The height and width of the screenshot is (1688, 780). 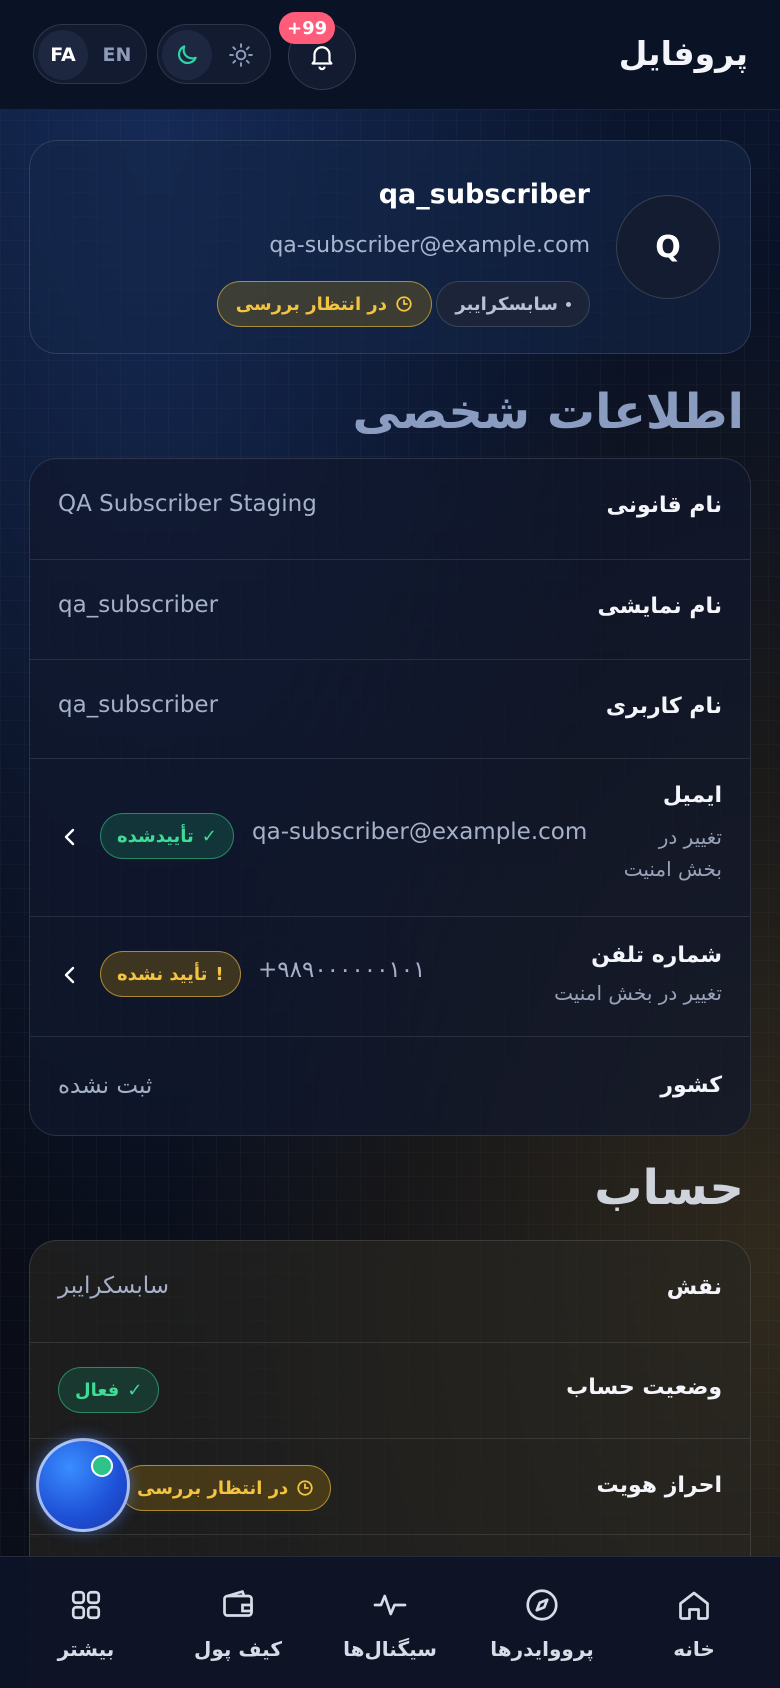 I want to click on avatar: Q, so click(x=668, y=247).